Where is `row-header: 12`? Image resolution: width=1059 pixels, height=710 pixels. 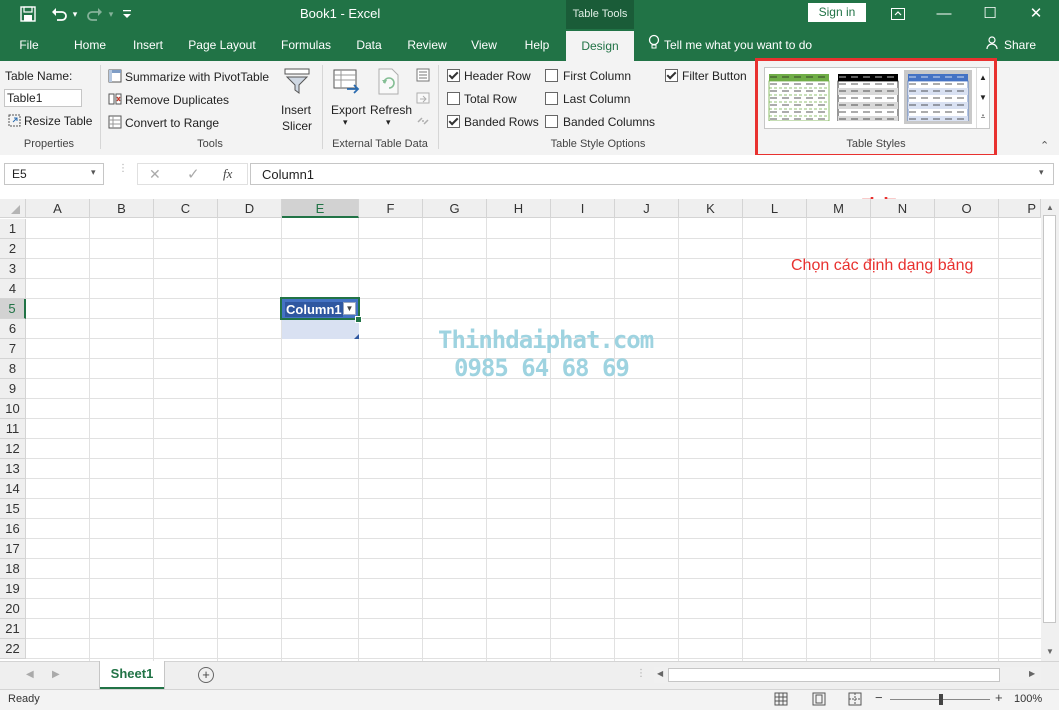 row-header: 12 is located at coordinates (13, 449).